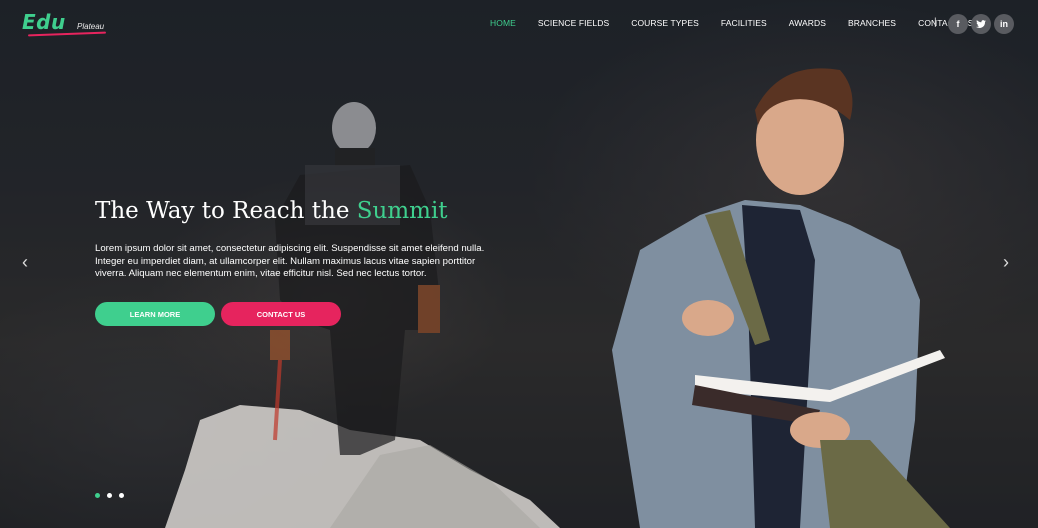  I want to click on twitter-icon: t, so click(981, 24).